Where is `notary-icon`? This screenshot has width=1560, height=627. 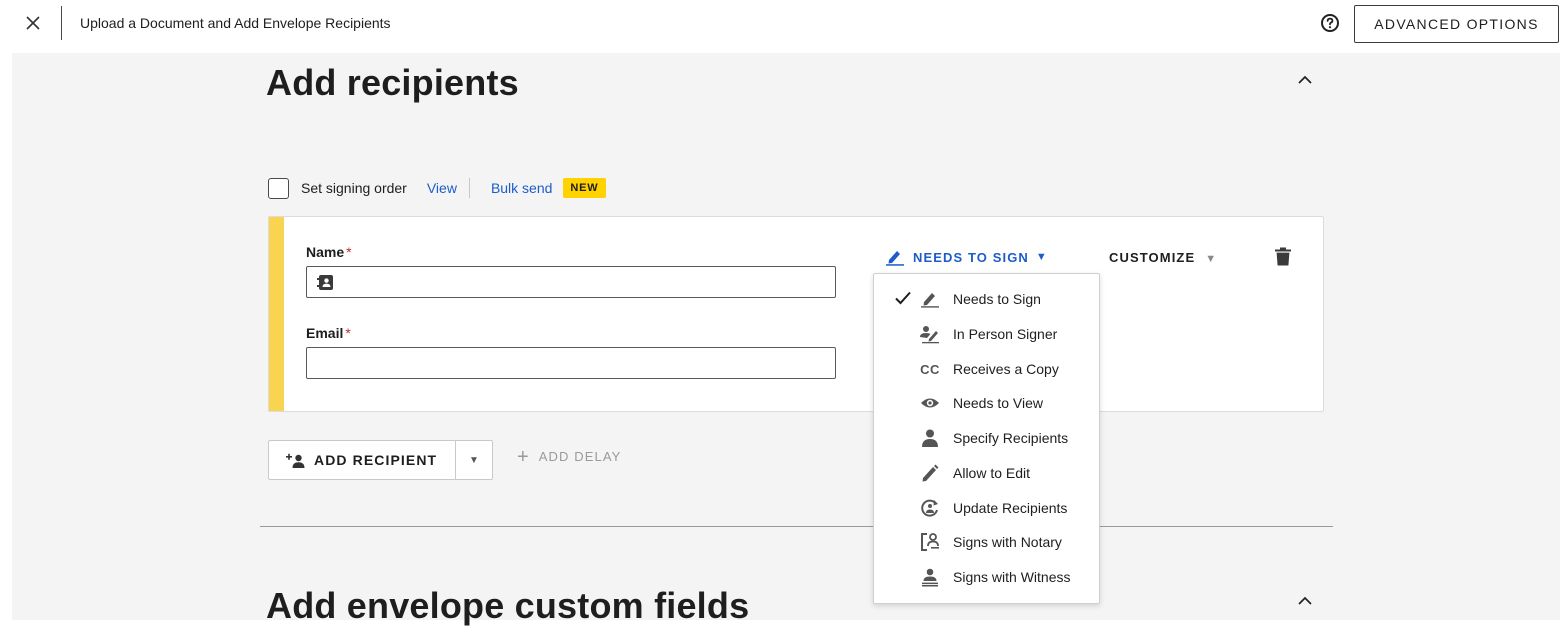
notary-icon is located at coordinates (930, 542).